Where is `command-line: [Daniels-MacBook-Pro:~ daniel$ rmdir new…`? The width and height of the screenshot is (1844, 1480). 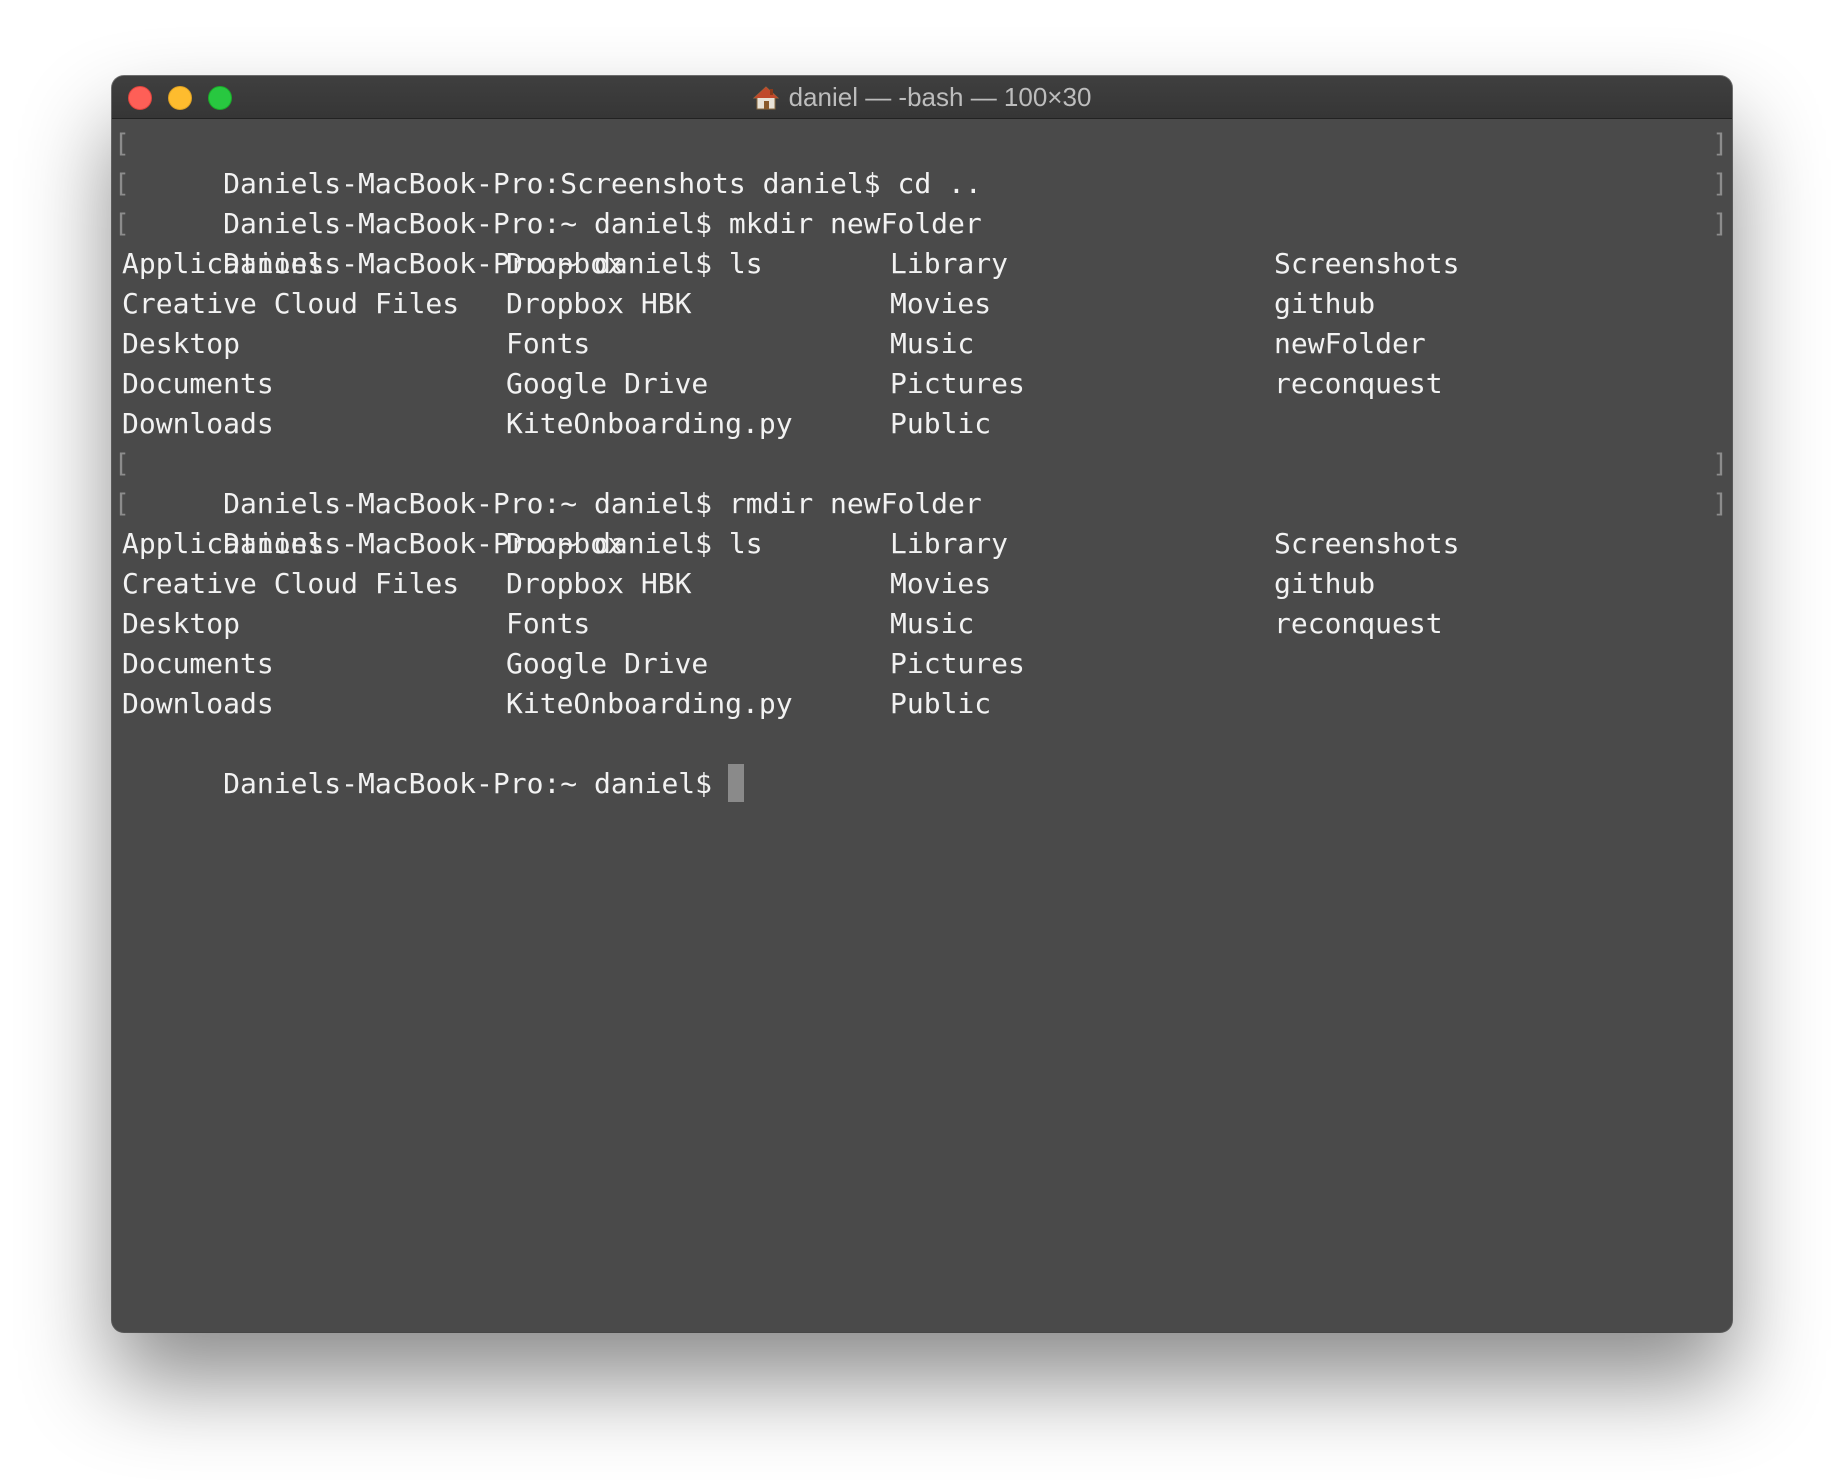 command-line: [Daniels-MacBook-Pro:~ daniel$ rmdir new… is located at coordinates (921, 482).